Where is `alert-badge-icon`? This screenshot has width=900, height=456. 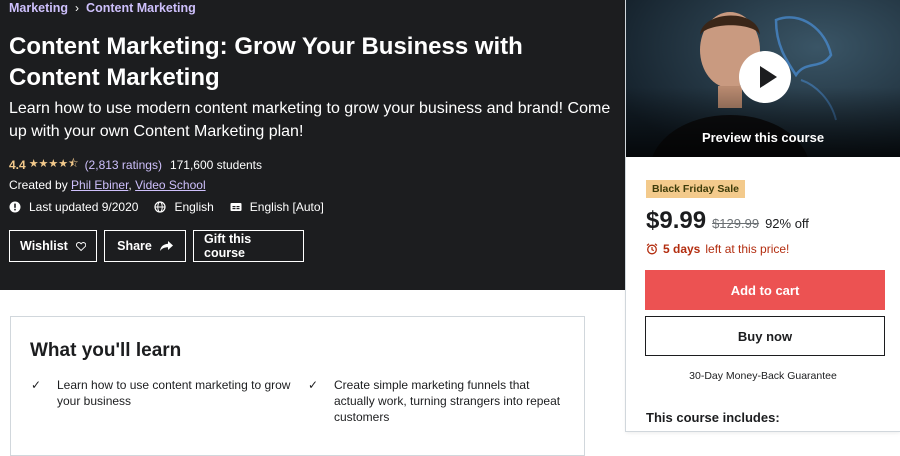 alert-badge-icon is located at coordinates (15, 207).